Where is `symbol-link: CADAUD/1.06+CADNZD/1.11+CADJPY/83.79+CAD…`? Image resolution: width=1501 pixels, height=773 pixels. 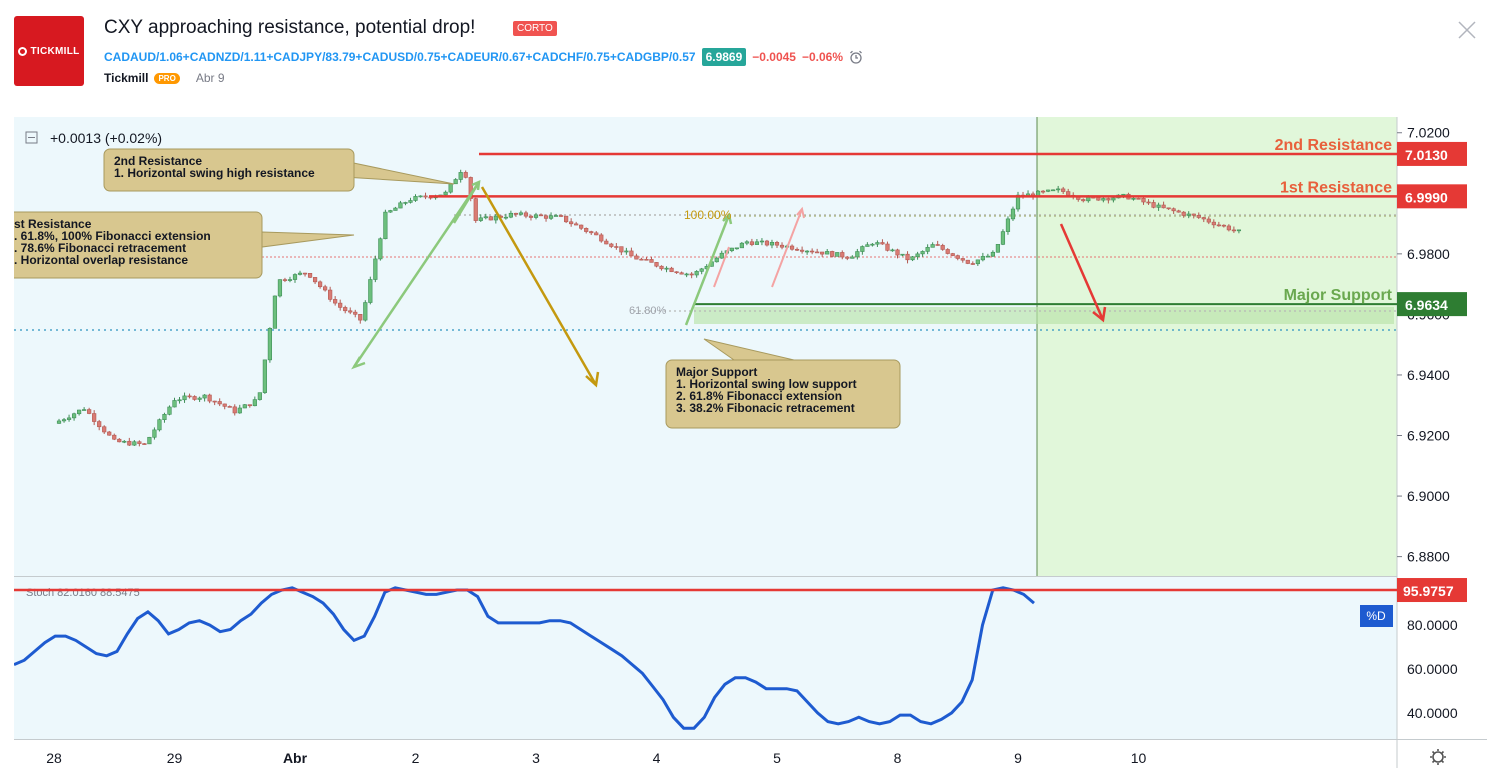 symbol-link: CADAUD/1.06+CADNZD/1.11+CADJPY/83.79+CAD… is located at coordinates (400, 57).